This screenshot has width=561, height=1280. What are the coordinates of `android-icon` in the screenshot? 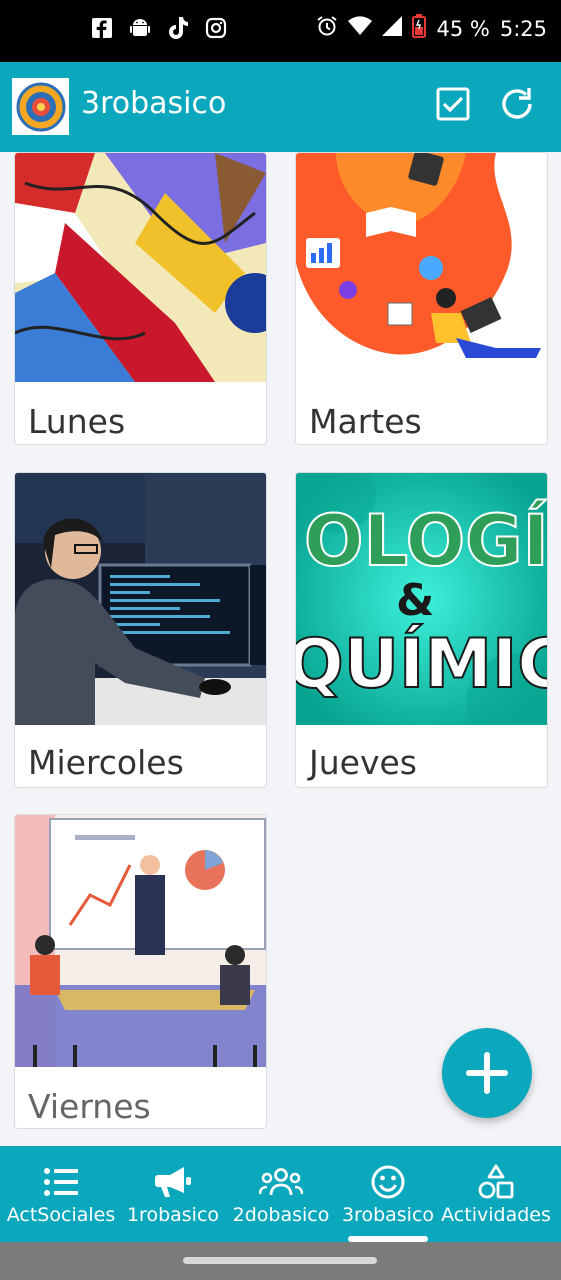 It's located at (140, 28).